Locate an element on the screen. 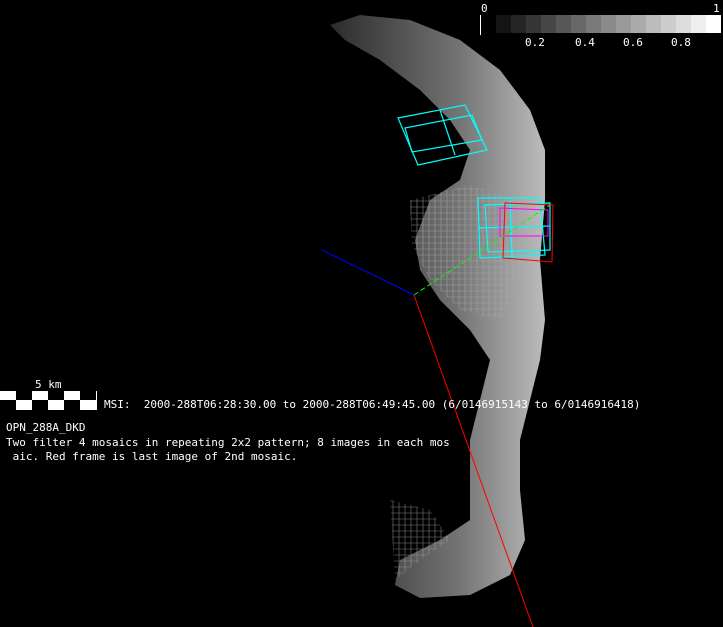  axis-z is located at coordinates (368, 272).